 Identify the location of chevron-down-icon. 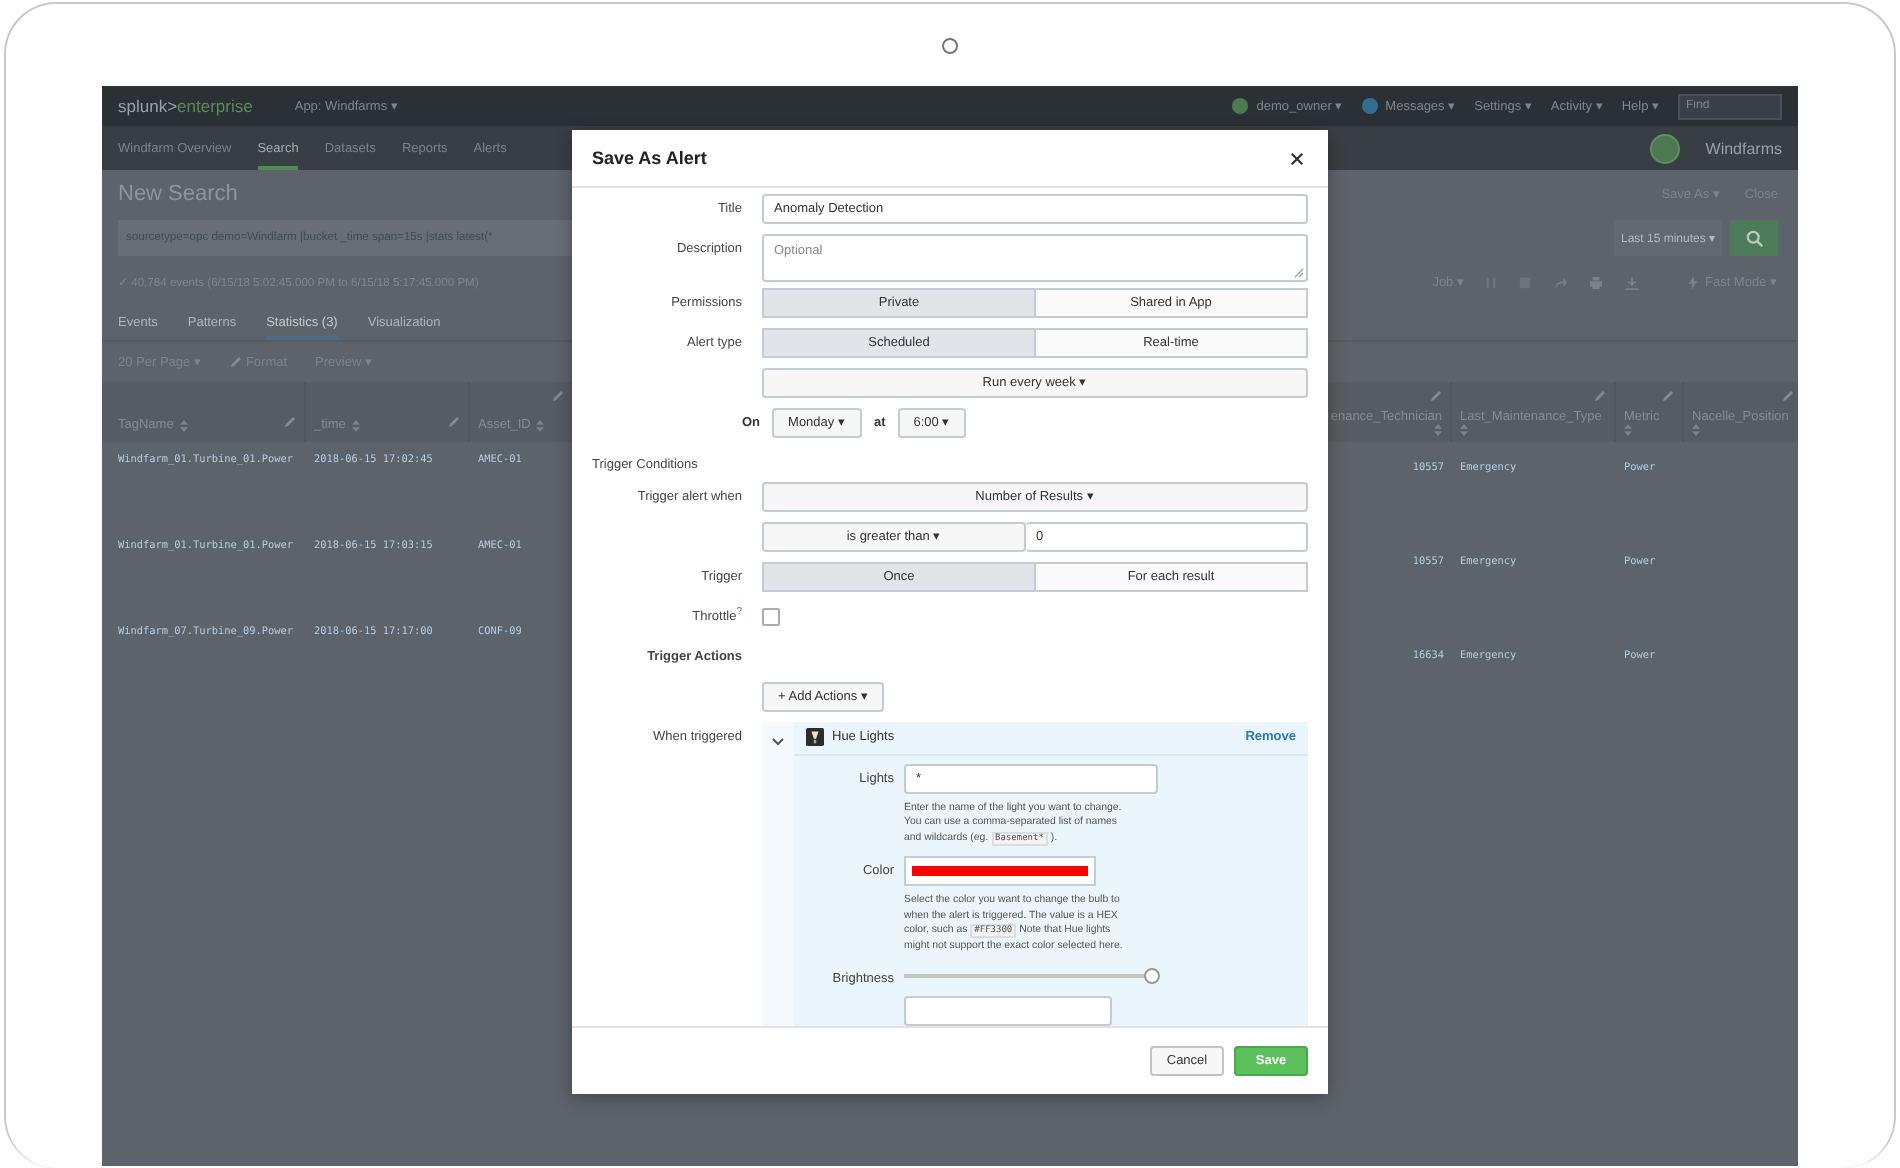
(778, 741).